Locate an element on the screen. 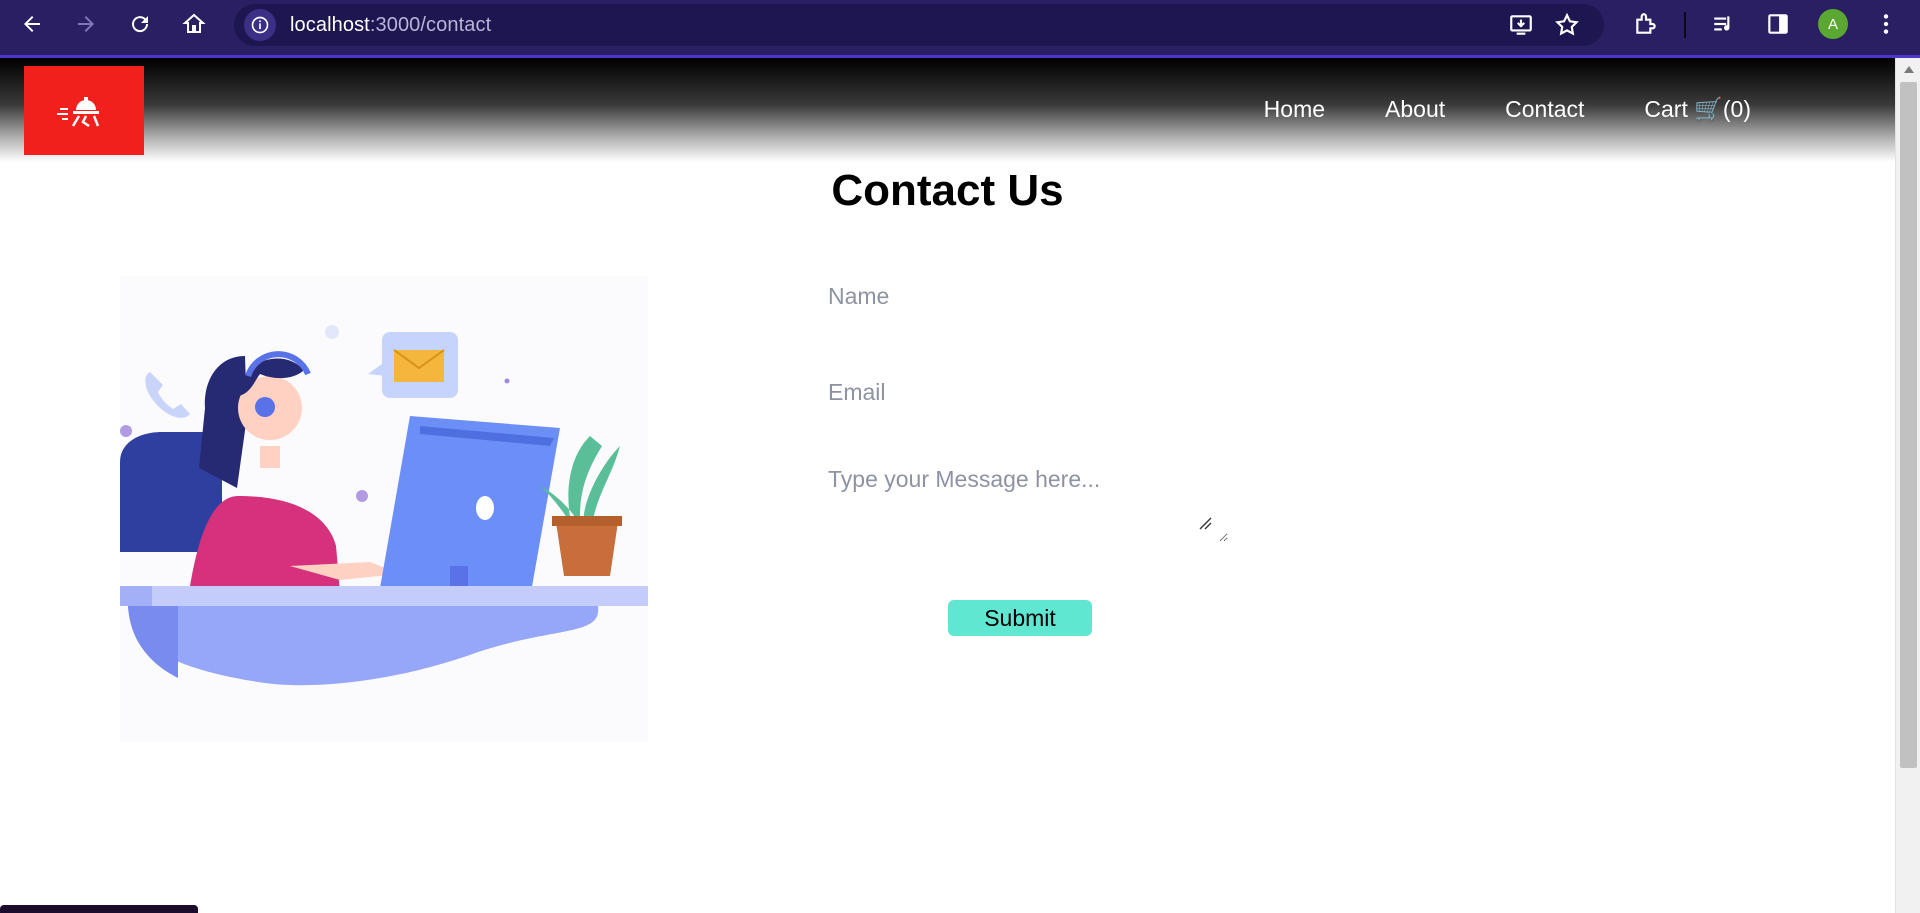 This screenshot has height=913, width=1920. scrollbar-thumb is located at coordinates (1908, 425).